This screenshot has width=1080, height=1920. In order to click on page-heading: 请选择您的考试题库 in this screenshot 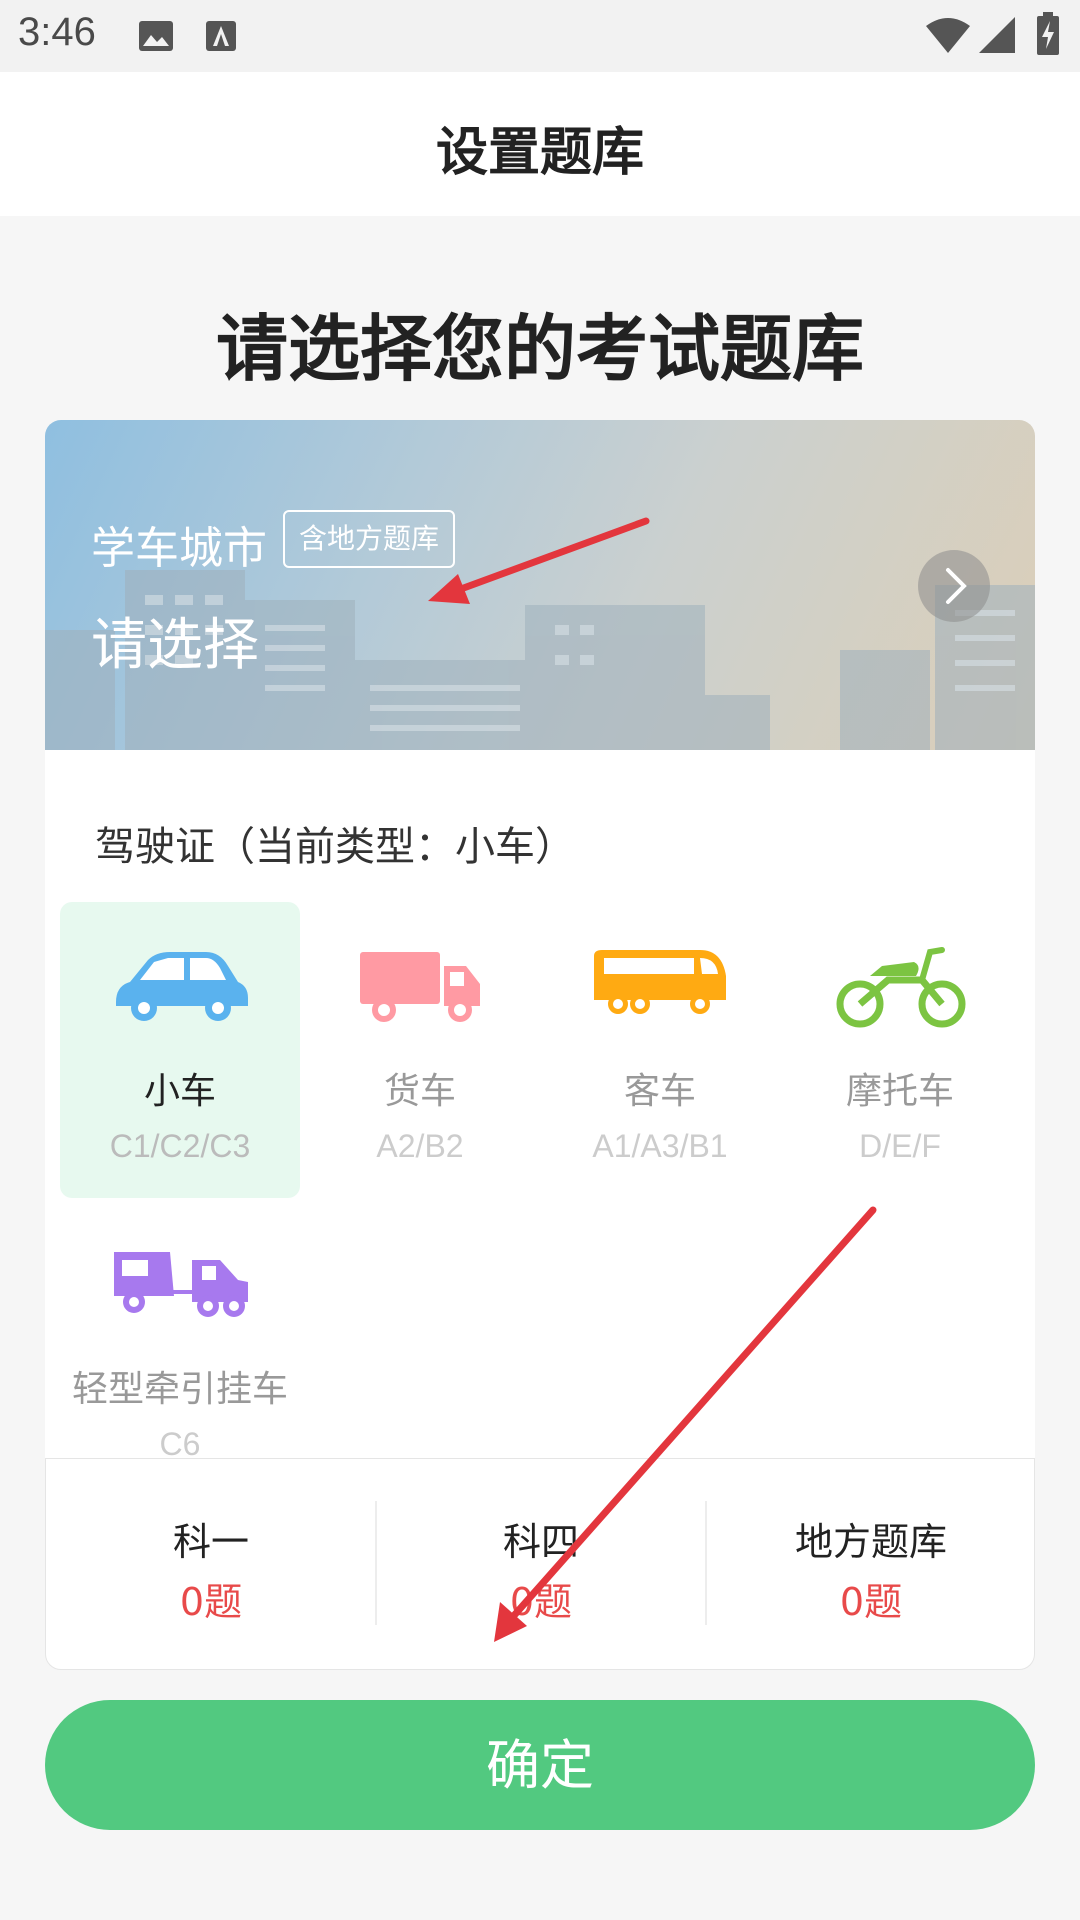, I will do `click(539, 349)`.